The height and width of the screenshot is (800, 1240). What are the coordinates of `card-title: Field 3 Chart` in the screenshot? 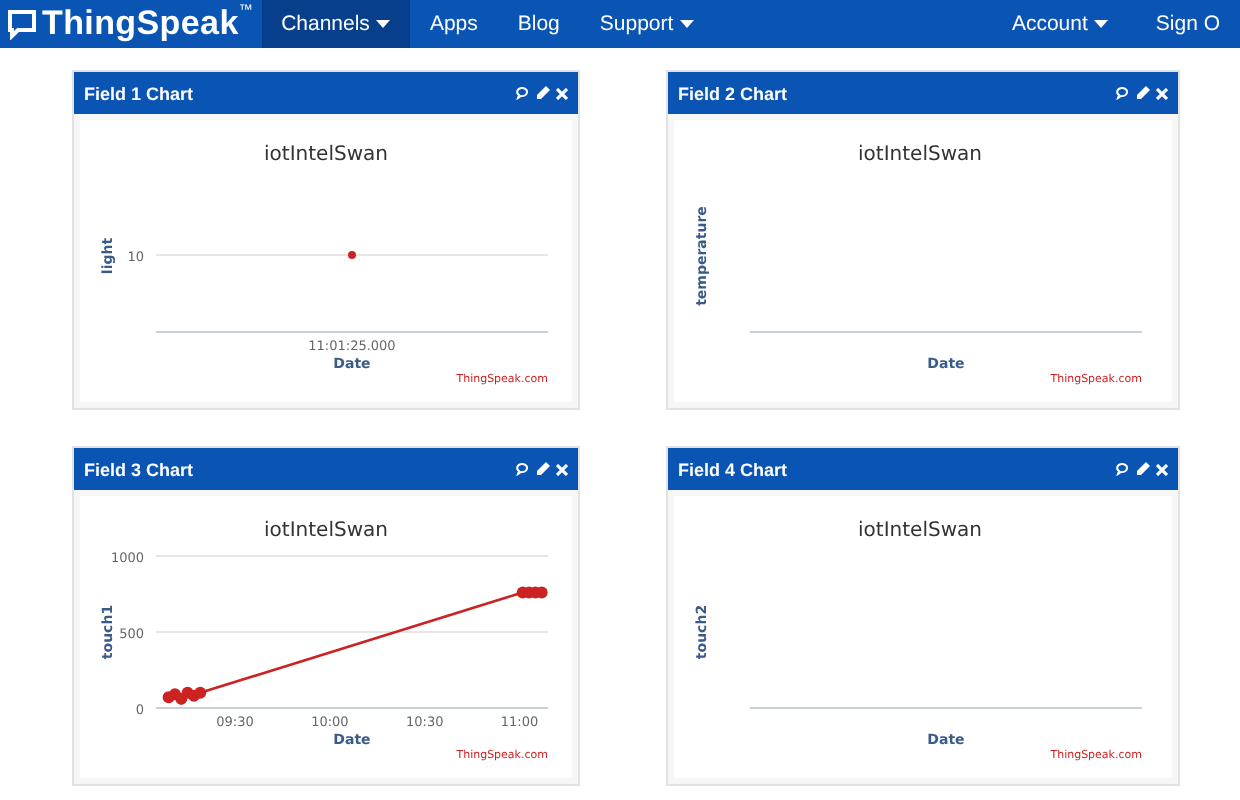 It's located at (139, 469).